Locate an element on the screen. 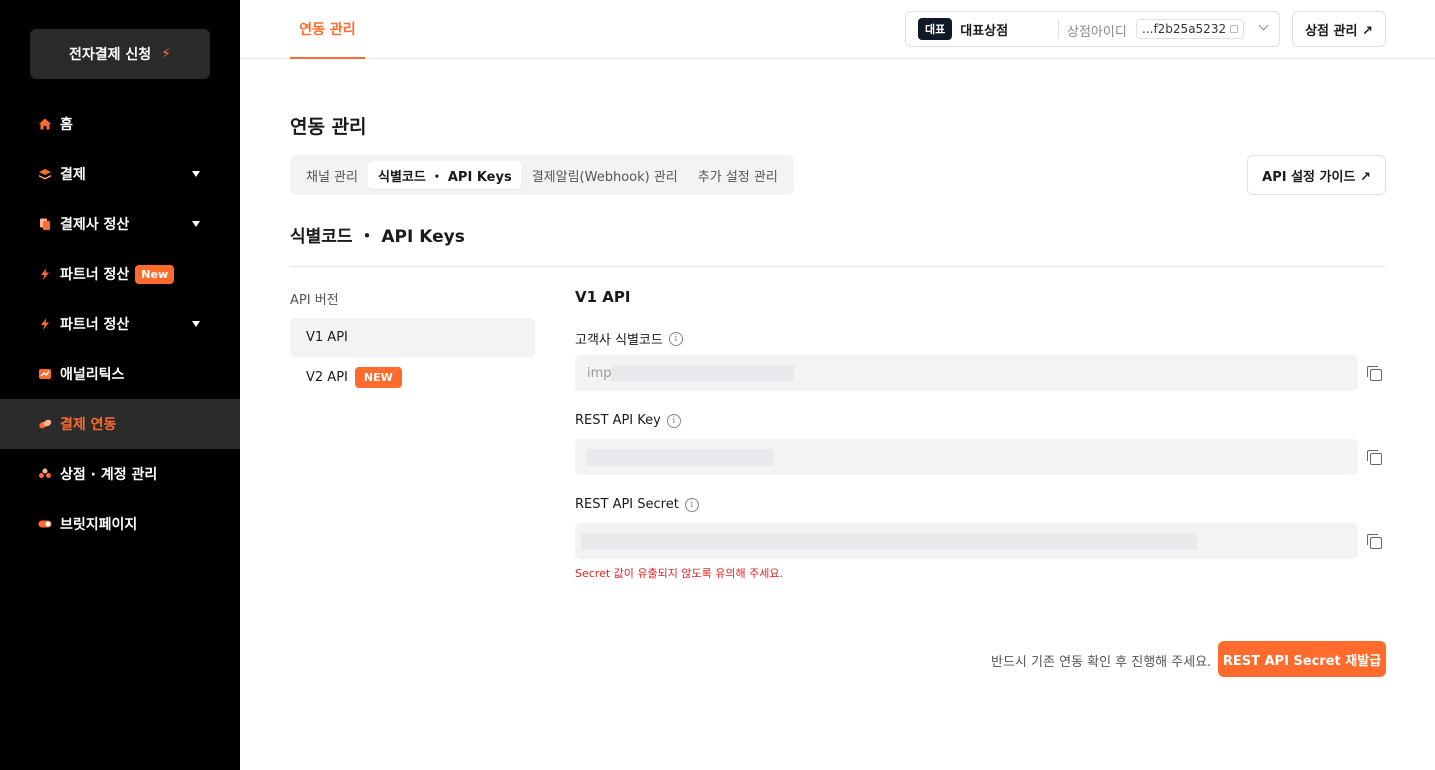 This screenshot has width=1435, height=770. chevron-down-icon is located at coordinates (1263, 25).